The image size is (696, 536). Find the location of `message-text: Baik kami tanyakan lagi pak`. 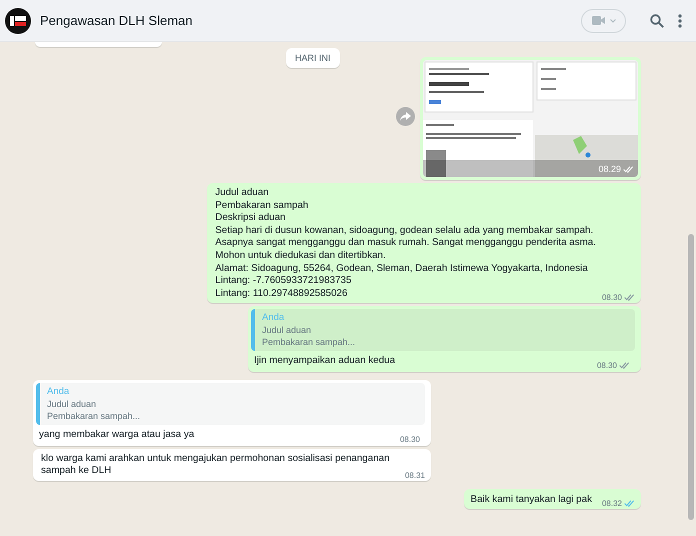

message-text: Baik kami tanyakan lagi pak is located at coordinates (531, 500).